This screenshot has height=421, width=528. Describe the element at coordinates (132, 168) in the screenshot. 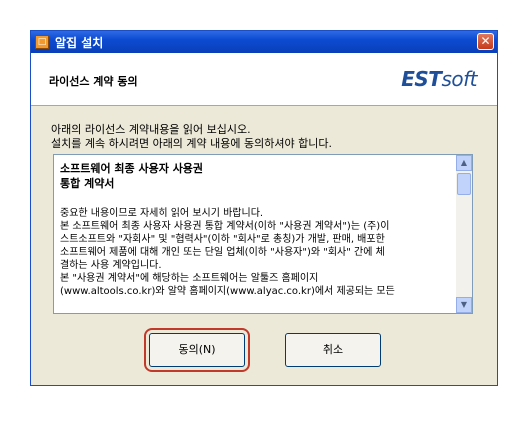

I see `license-heading-1: 소프트웨어 최종 사용자 사용권` at that location.